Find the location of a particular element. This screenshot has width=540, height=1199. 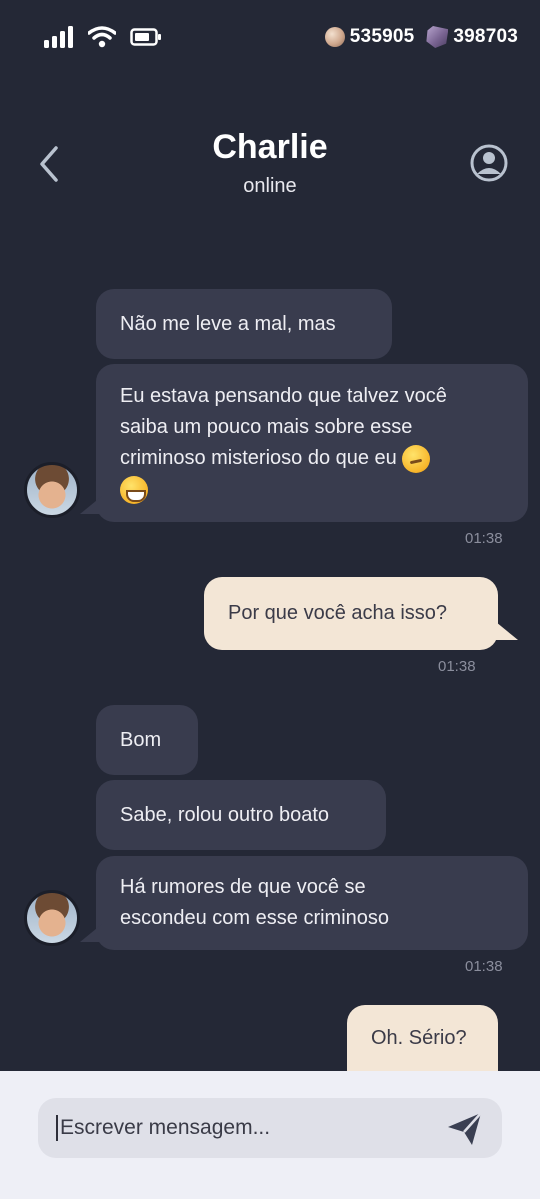

chat-header: Charlie online is located at coordinates (270, 165).